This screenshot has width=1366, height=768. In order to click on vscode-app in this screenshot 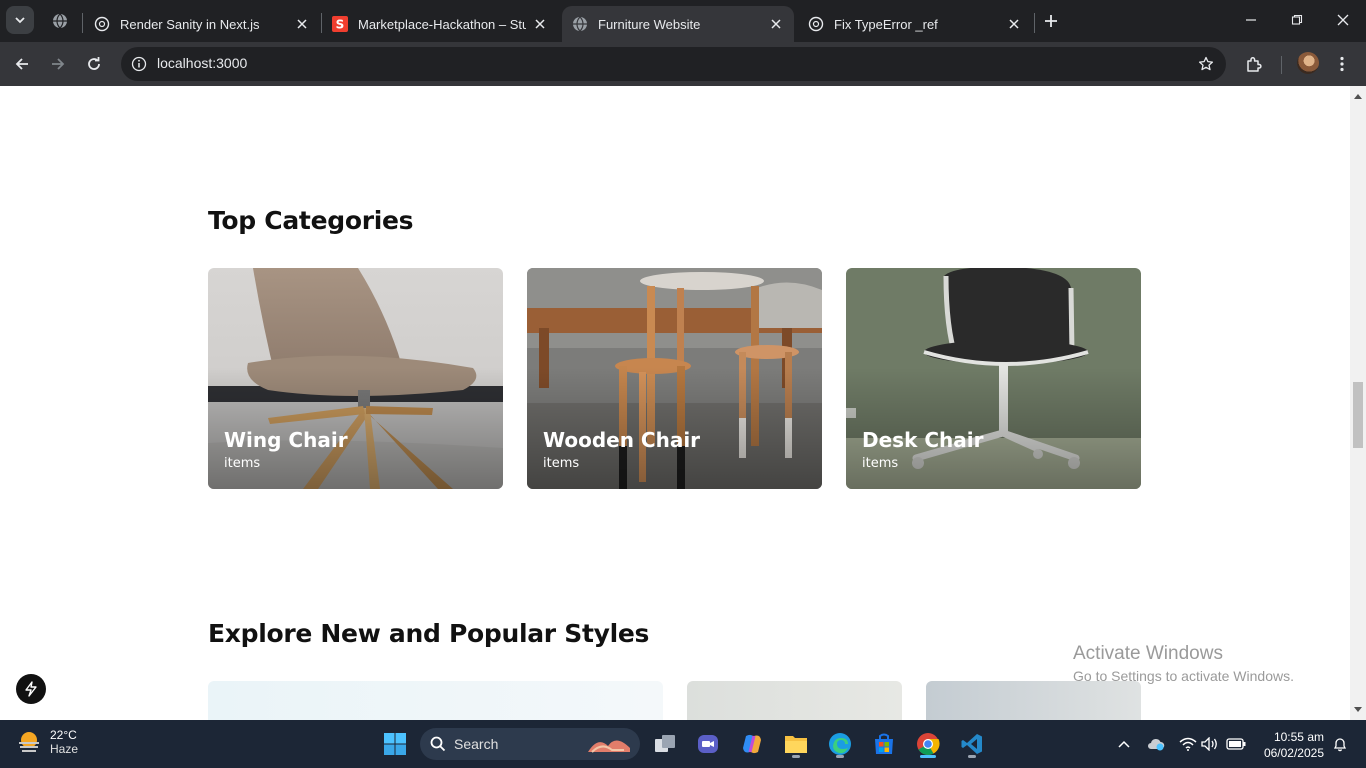, I will do `click(972, 744)`.